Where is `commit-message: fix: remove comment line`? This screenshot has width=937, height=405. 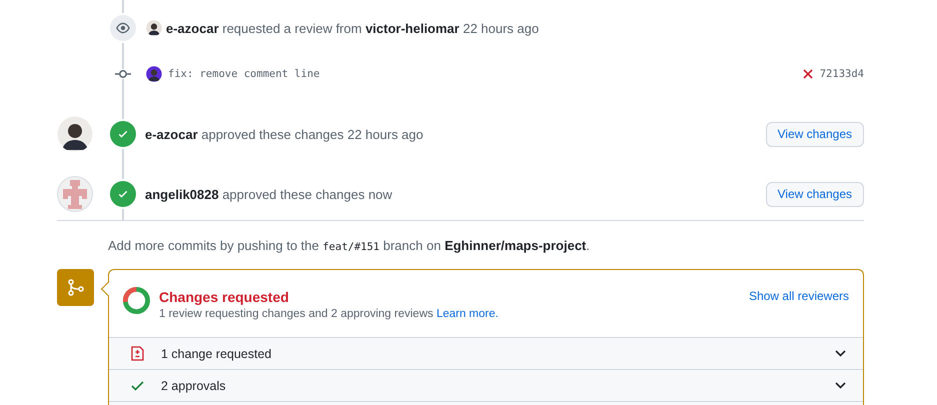 commit-message: fix: remove comment line is located at coordinates (244, 74).